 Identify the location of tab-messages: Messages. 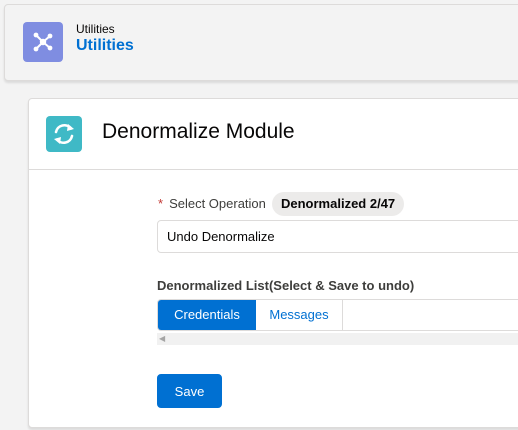
(299, 315).